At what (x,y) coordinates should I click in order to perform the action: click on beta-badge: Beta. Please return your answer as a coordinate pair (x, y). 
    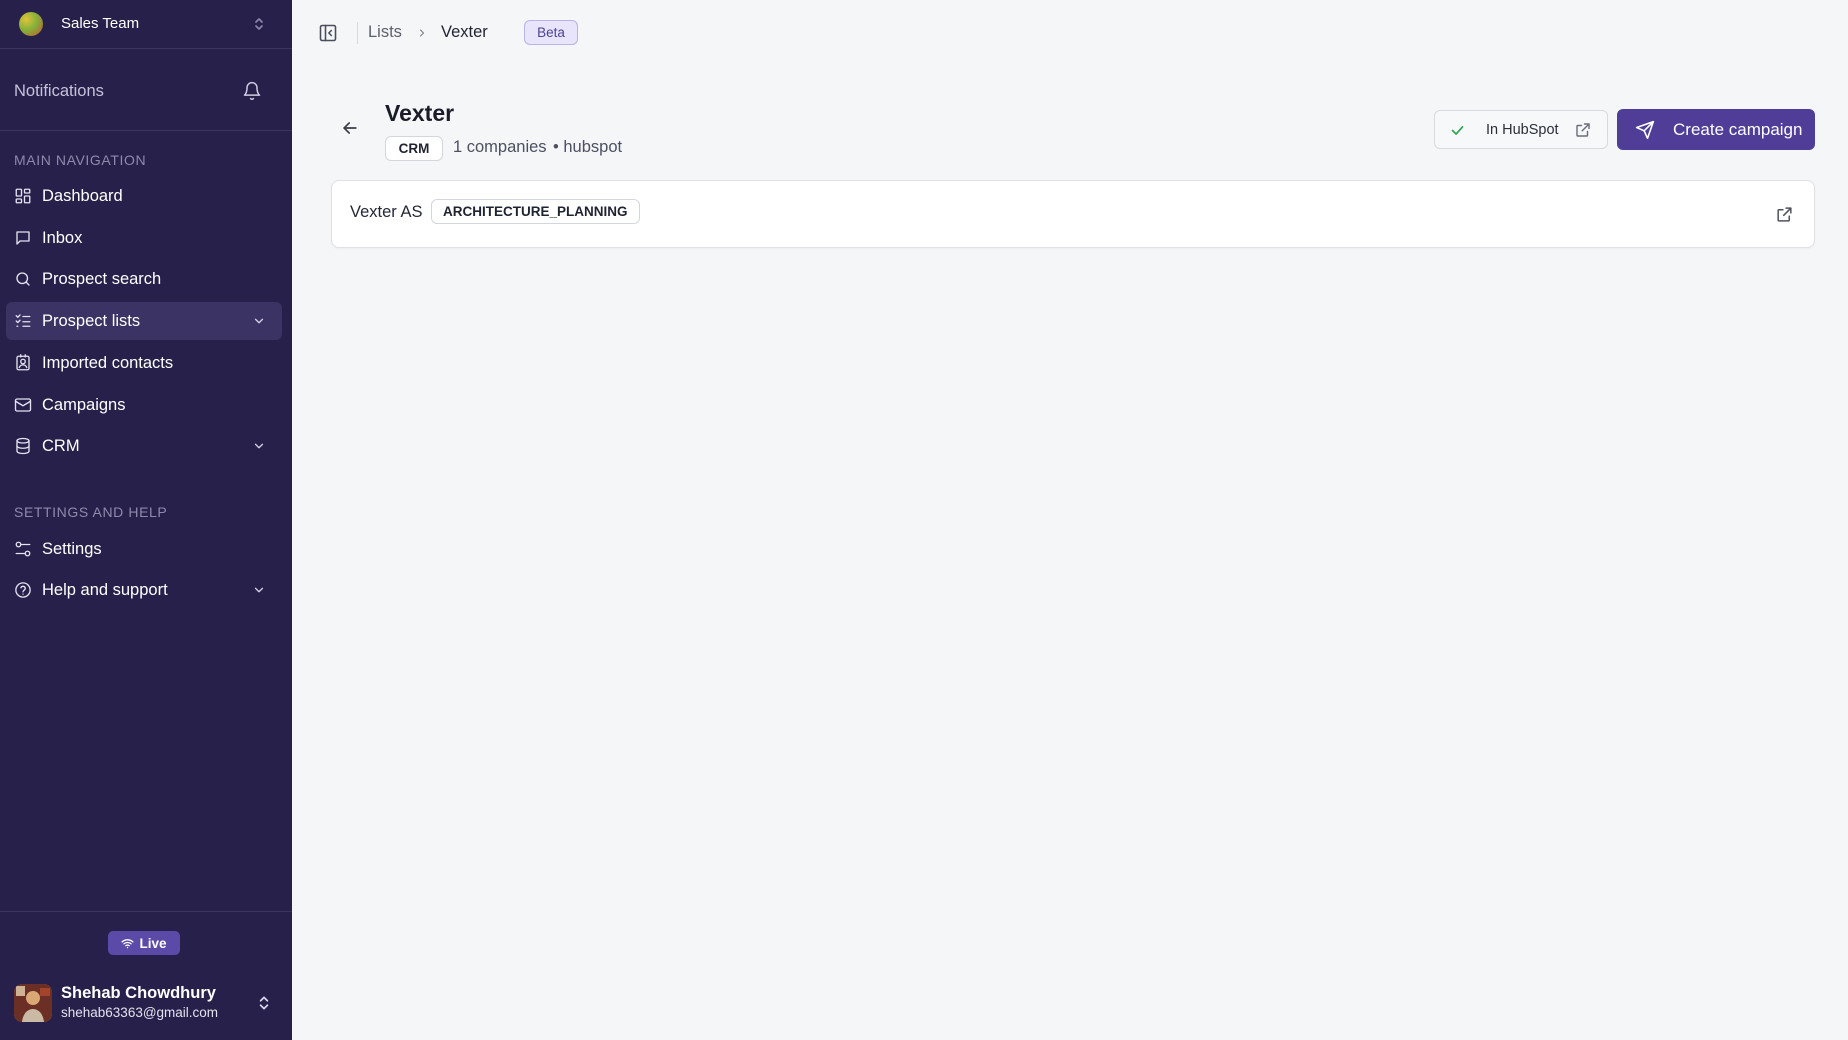
    Looking at the image, I should click on (551, 32).